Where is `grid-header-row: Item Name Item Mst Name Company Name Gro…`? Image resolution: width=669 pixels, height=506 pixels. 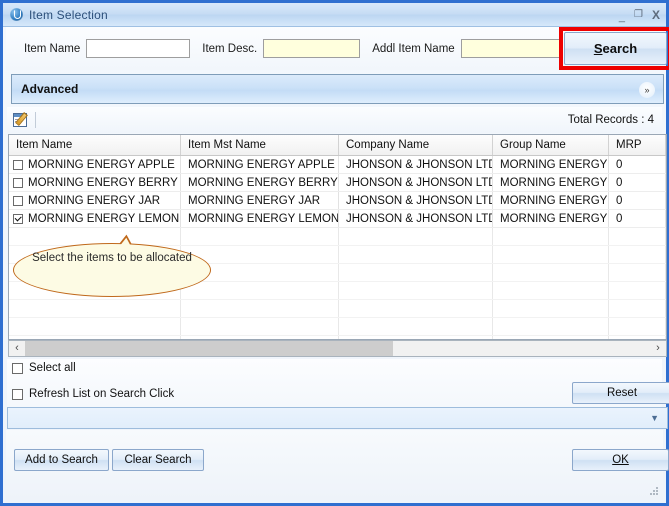 grid-header-row: Item Name Item Mst Name Company Name Gro… is located at coordinates (337, 145).